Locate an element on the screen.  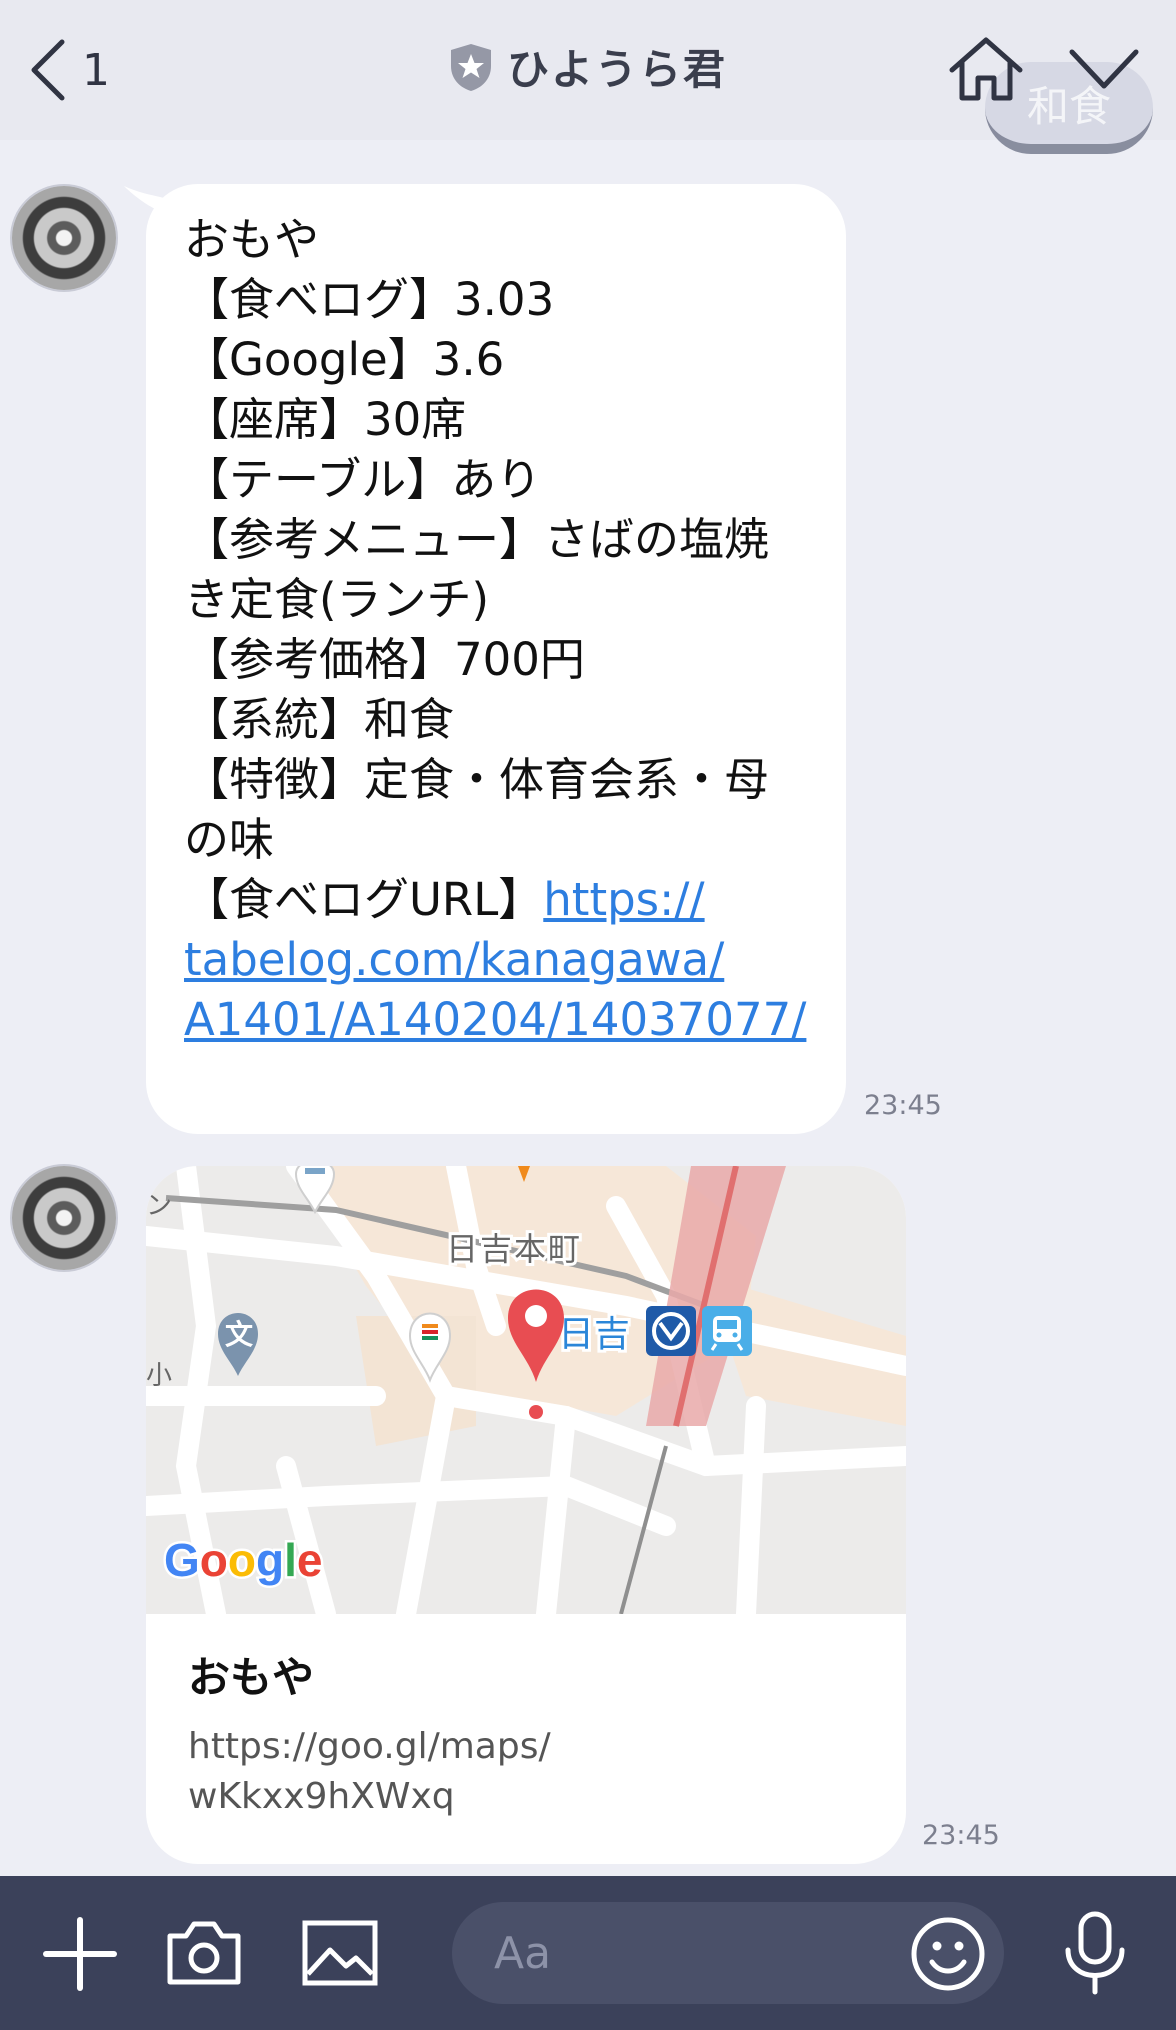
map-url-line: https://goo.gl/maps/ is located at coordinates (369, 1746).